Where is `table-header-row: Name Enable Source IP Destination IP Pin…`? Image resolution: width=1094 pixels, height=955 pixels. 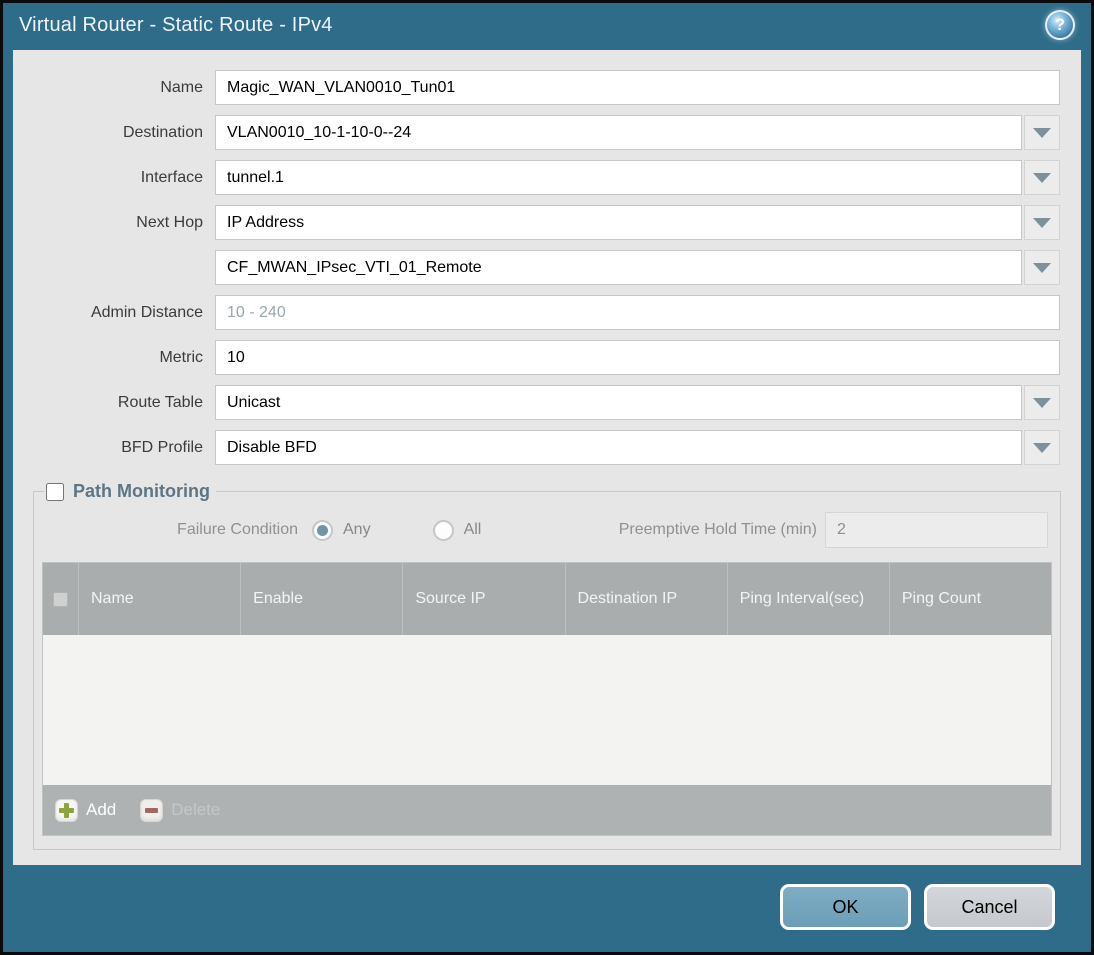 table-header-row: Name Enable Source IP Destination IP Pin… is located at coordinates (547, 599).